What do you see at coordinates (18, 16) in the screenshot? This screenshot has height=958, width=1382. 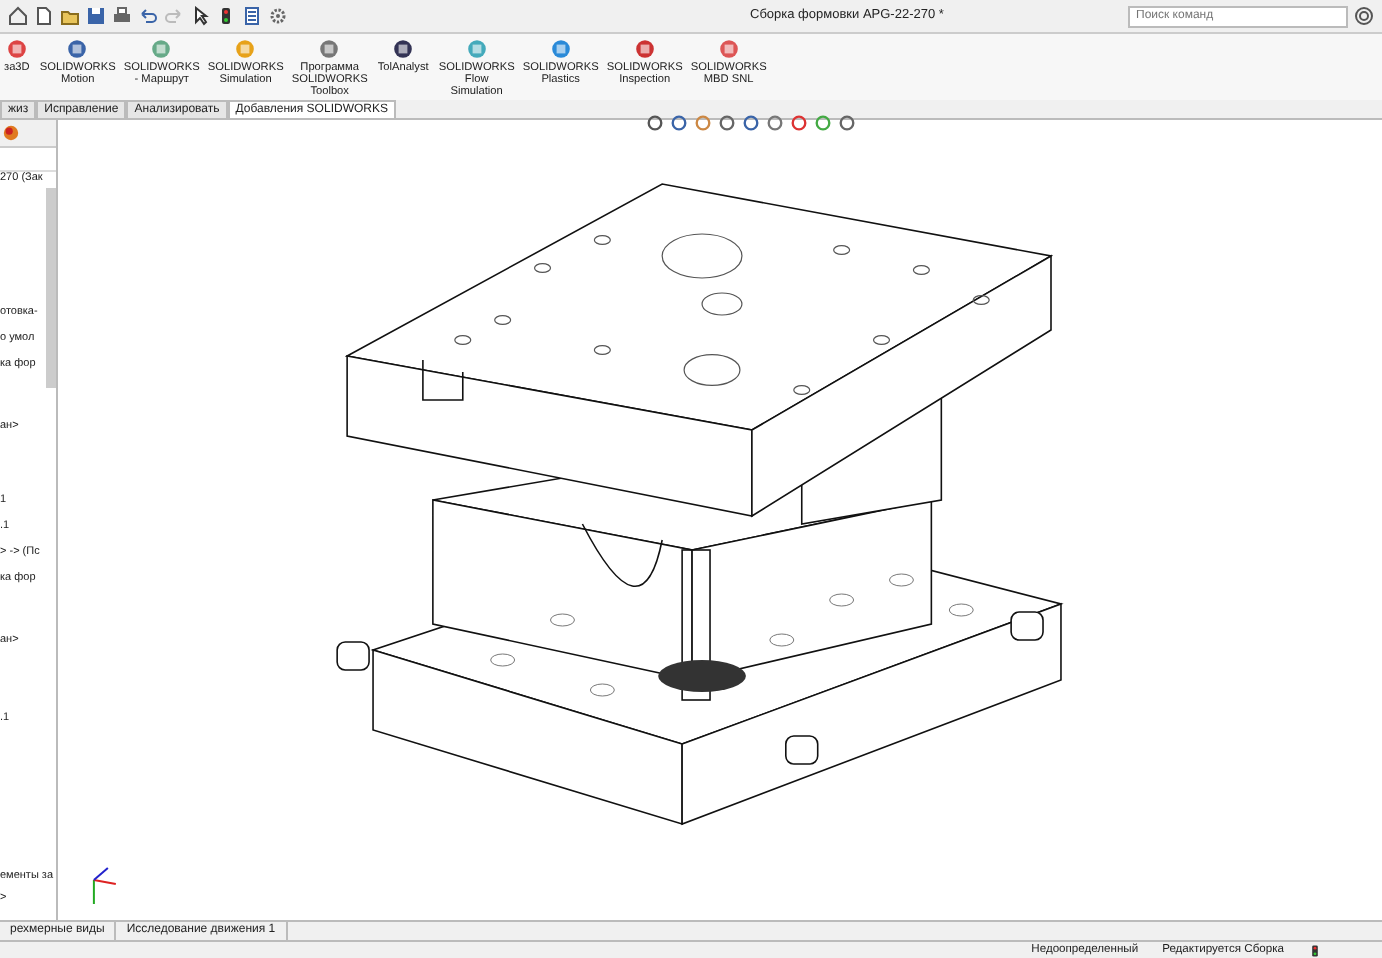 I see `home-icon` at bounding box center [18, 16].